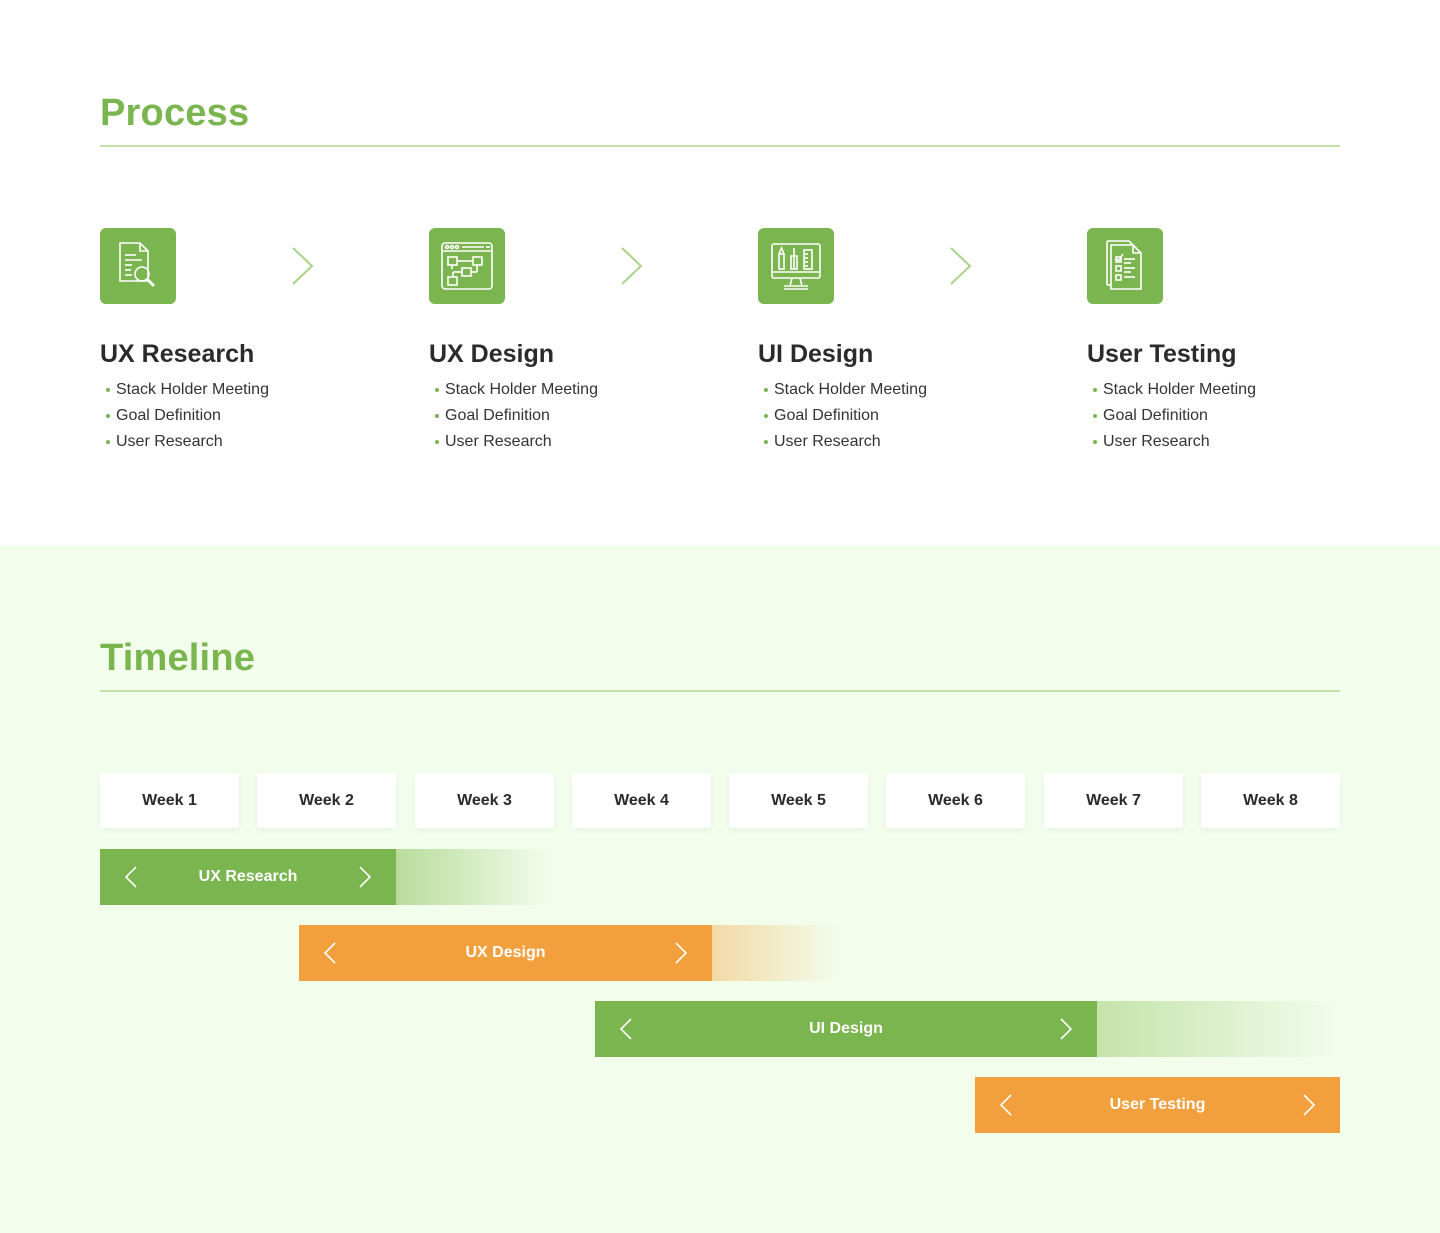 This screenshot has width=1440, height=1233. I want to click on bar-label: UX Design, so click(505, 952).